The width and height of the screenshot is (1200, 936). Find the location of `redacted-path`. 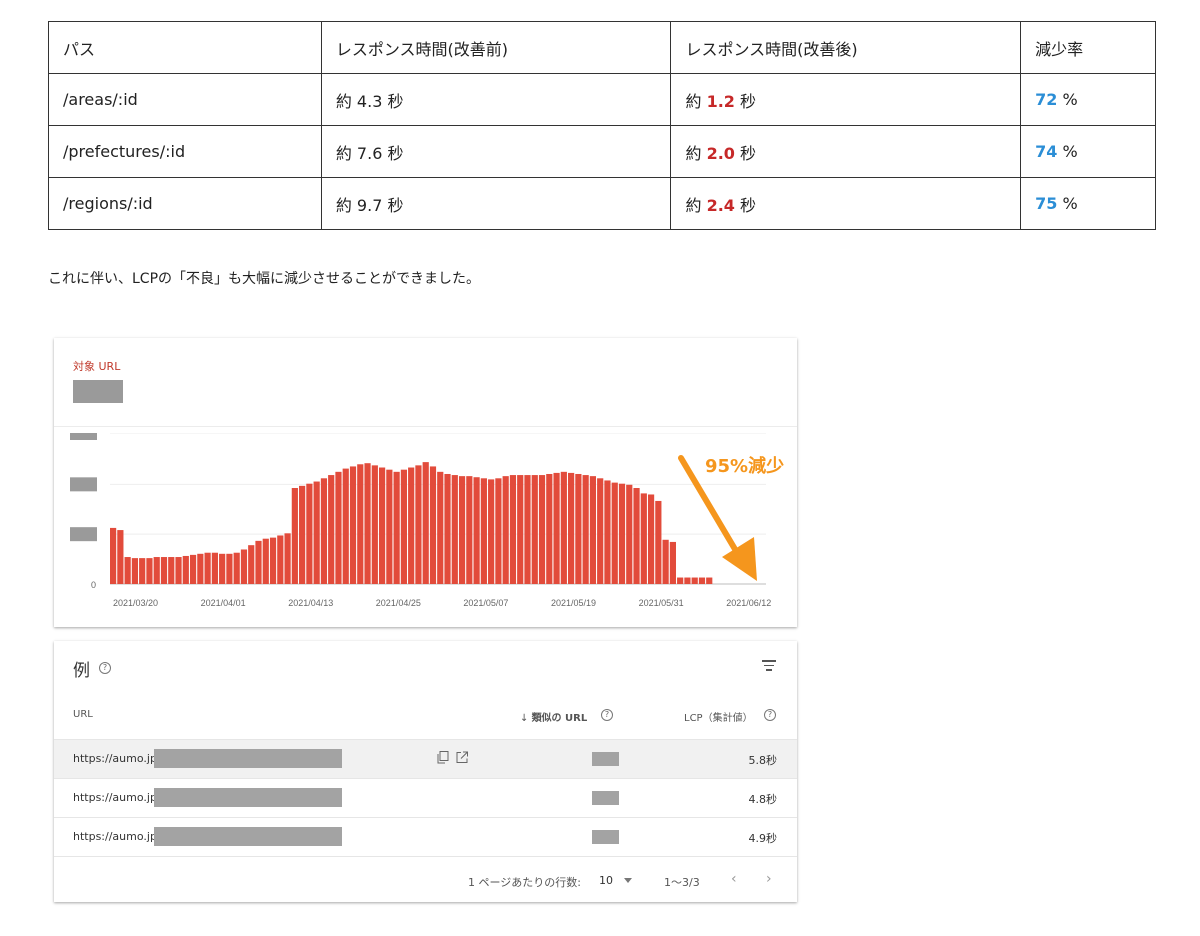

redacted-path is located at coordinates (248, 758).